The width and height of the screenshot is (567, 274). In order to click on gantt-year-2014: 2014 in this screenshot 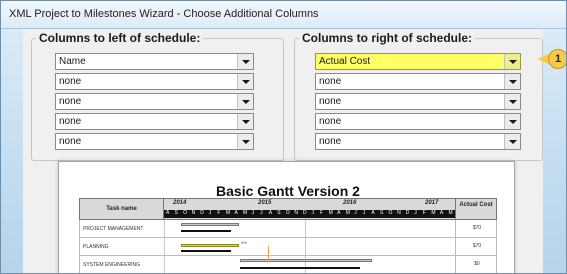, I will do `click(180, 203)`.